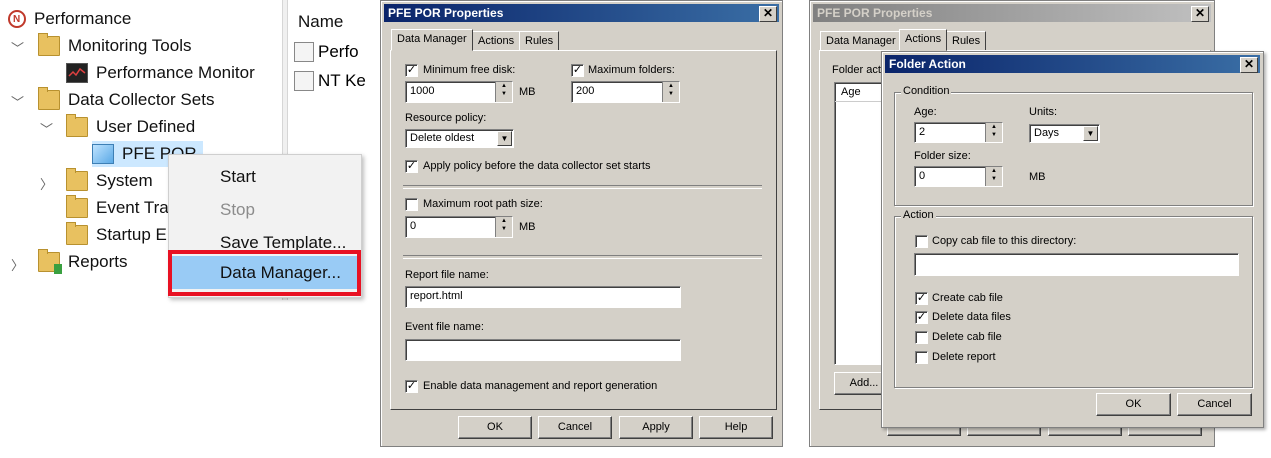  I want to click on min-free-disk-checkbox: ✓, so click(411, 70).